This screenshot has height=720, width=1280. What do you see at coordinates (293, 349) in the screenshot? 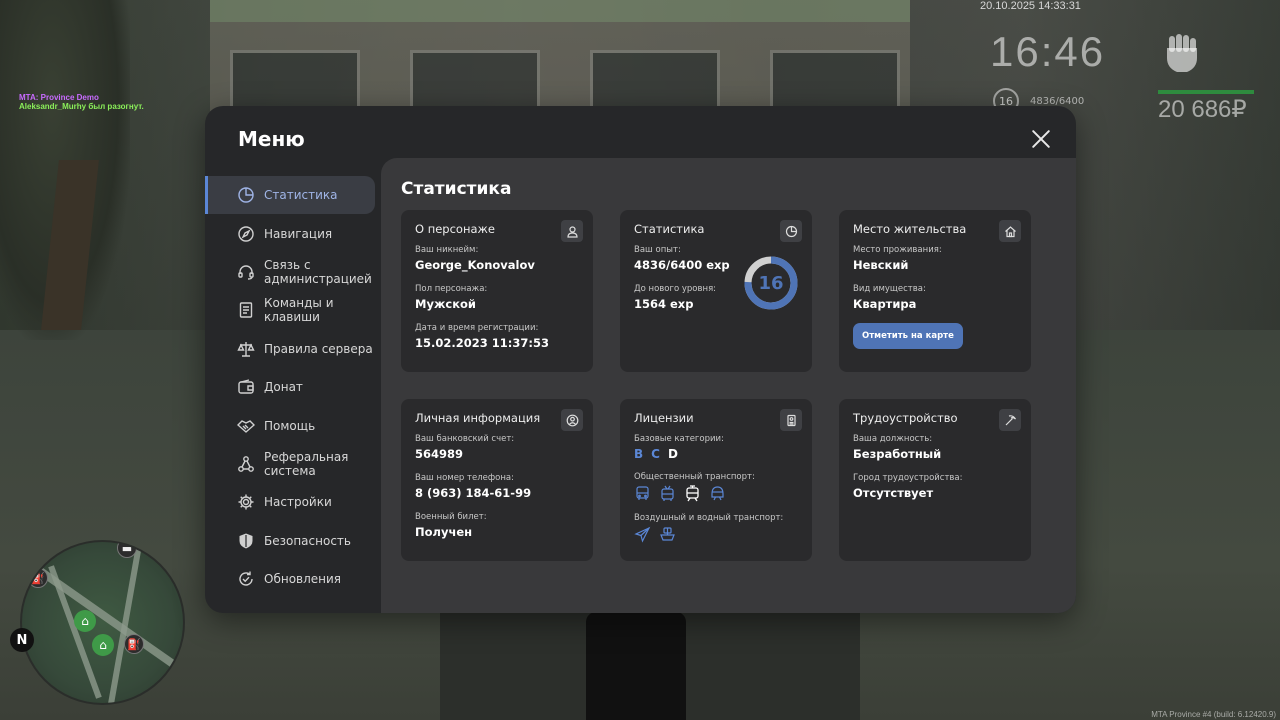
I see `sidebar-item-rules: Правила сервера` at bounding box center [293, 349].